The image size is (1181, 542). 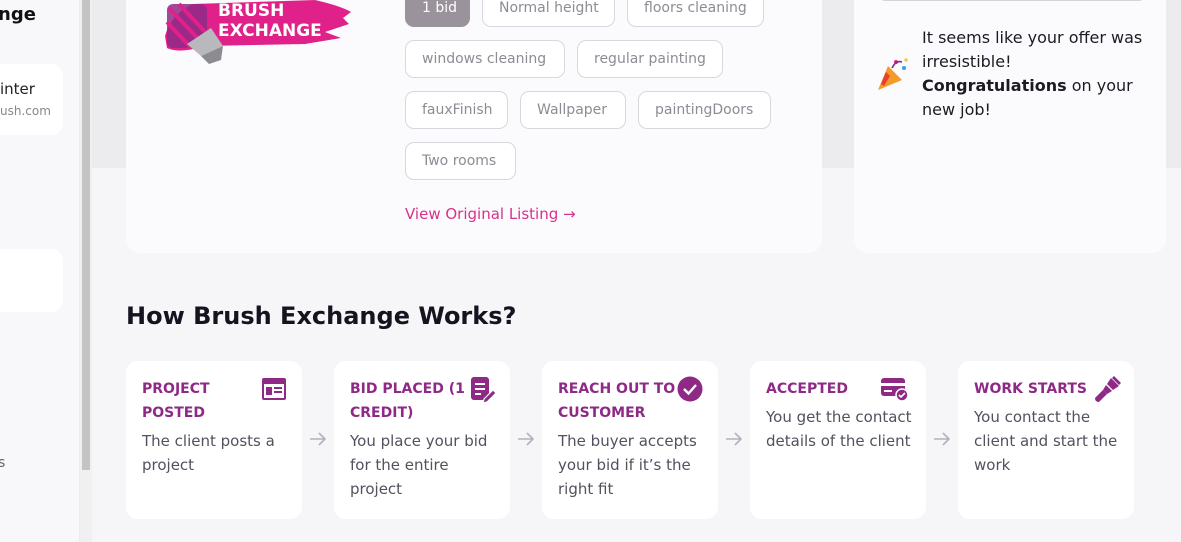 I want to click on card-check-icon, so click(x=894, y=390).